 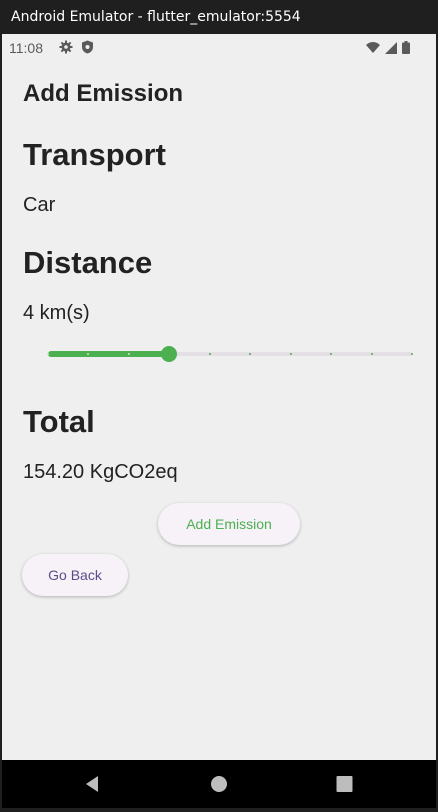 I want to click on add-emission-button: Add Emission, so click(x=229, y=524).